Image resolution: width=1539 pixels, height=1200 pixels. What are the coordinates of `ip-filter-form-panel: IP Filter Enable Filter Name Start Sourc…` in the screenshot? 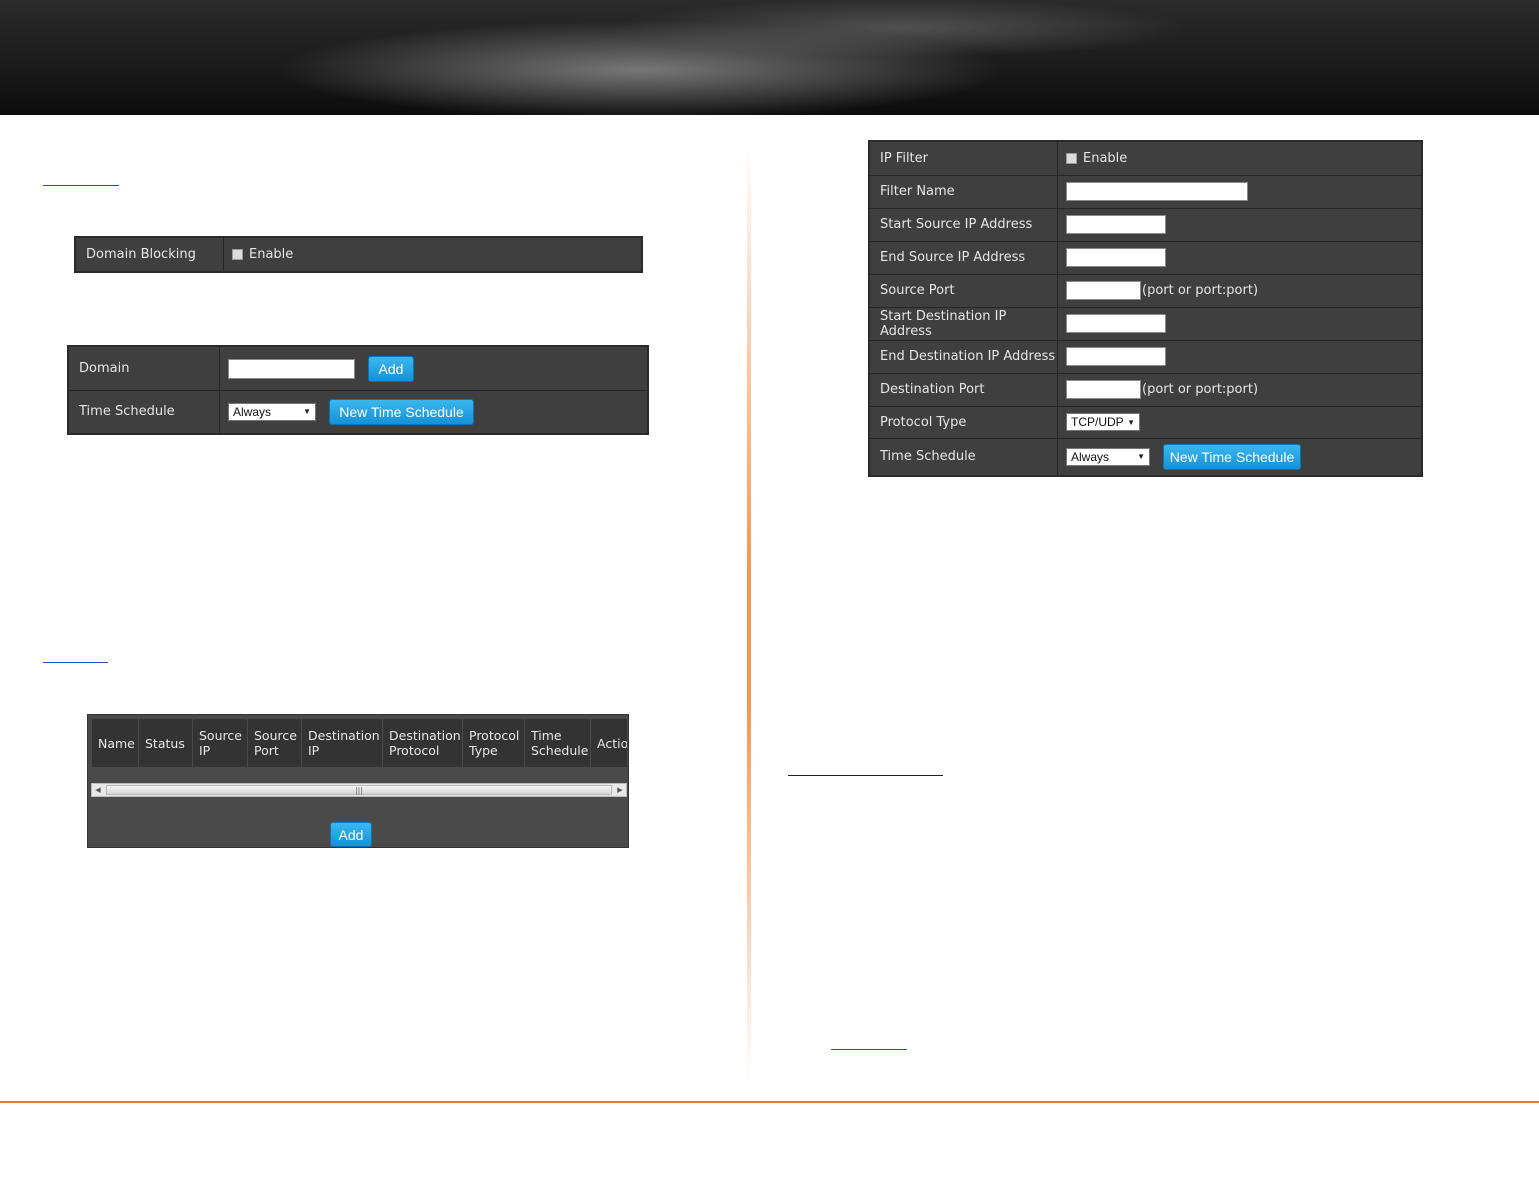 It's located at (1145, 308).